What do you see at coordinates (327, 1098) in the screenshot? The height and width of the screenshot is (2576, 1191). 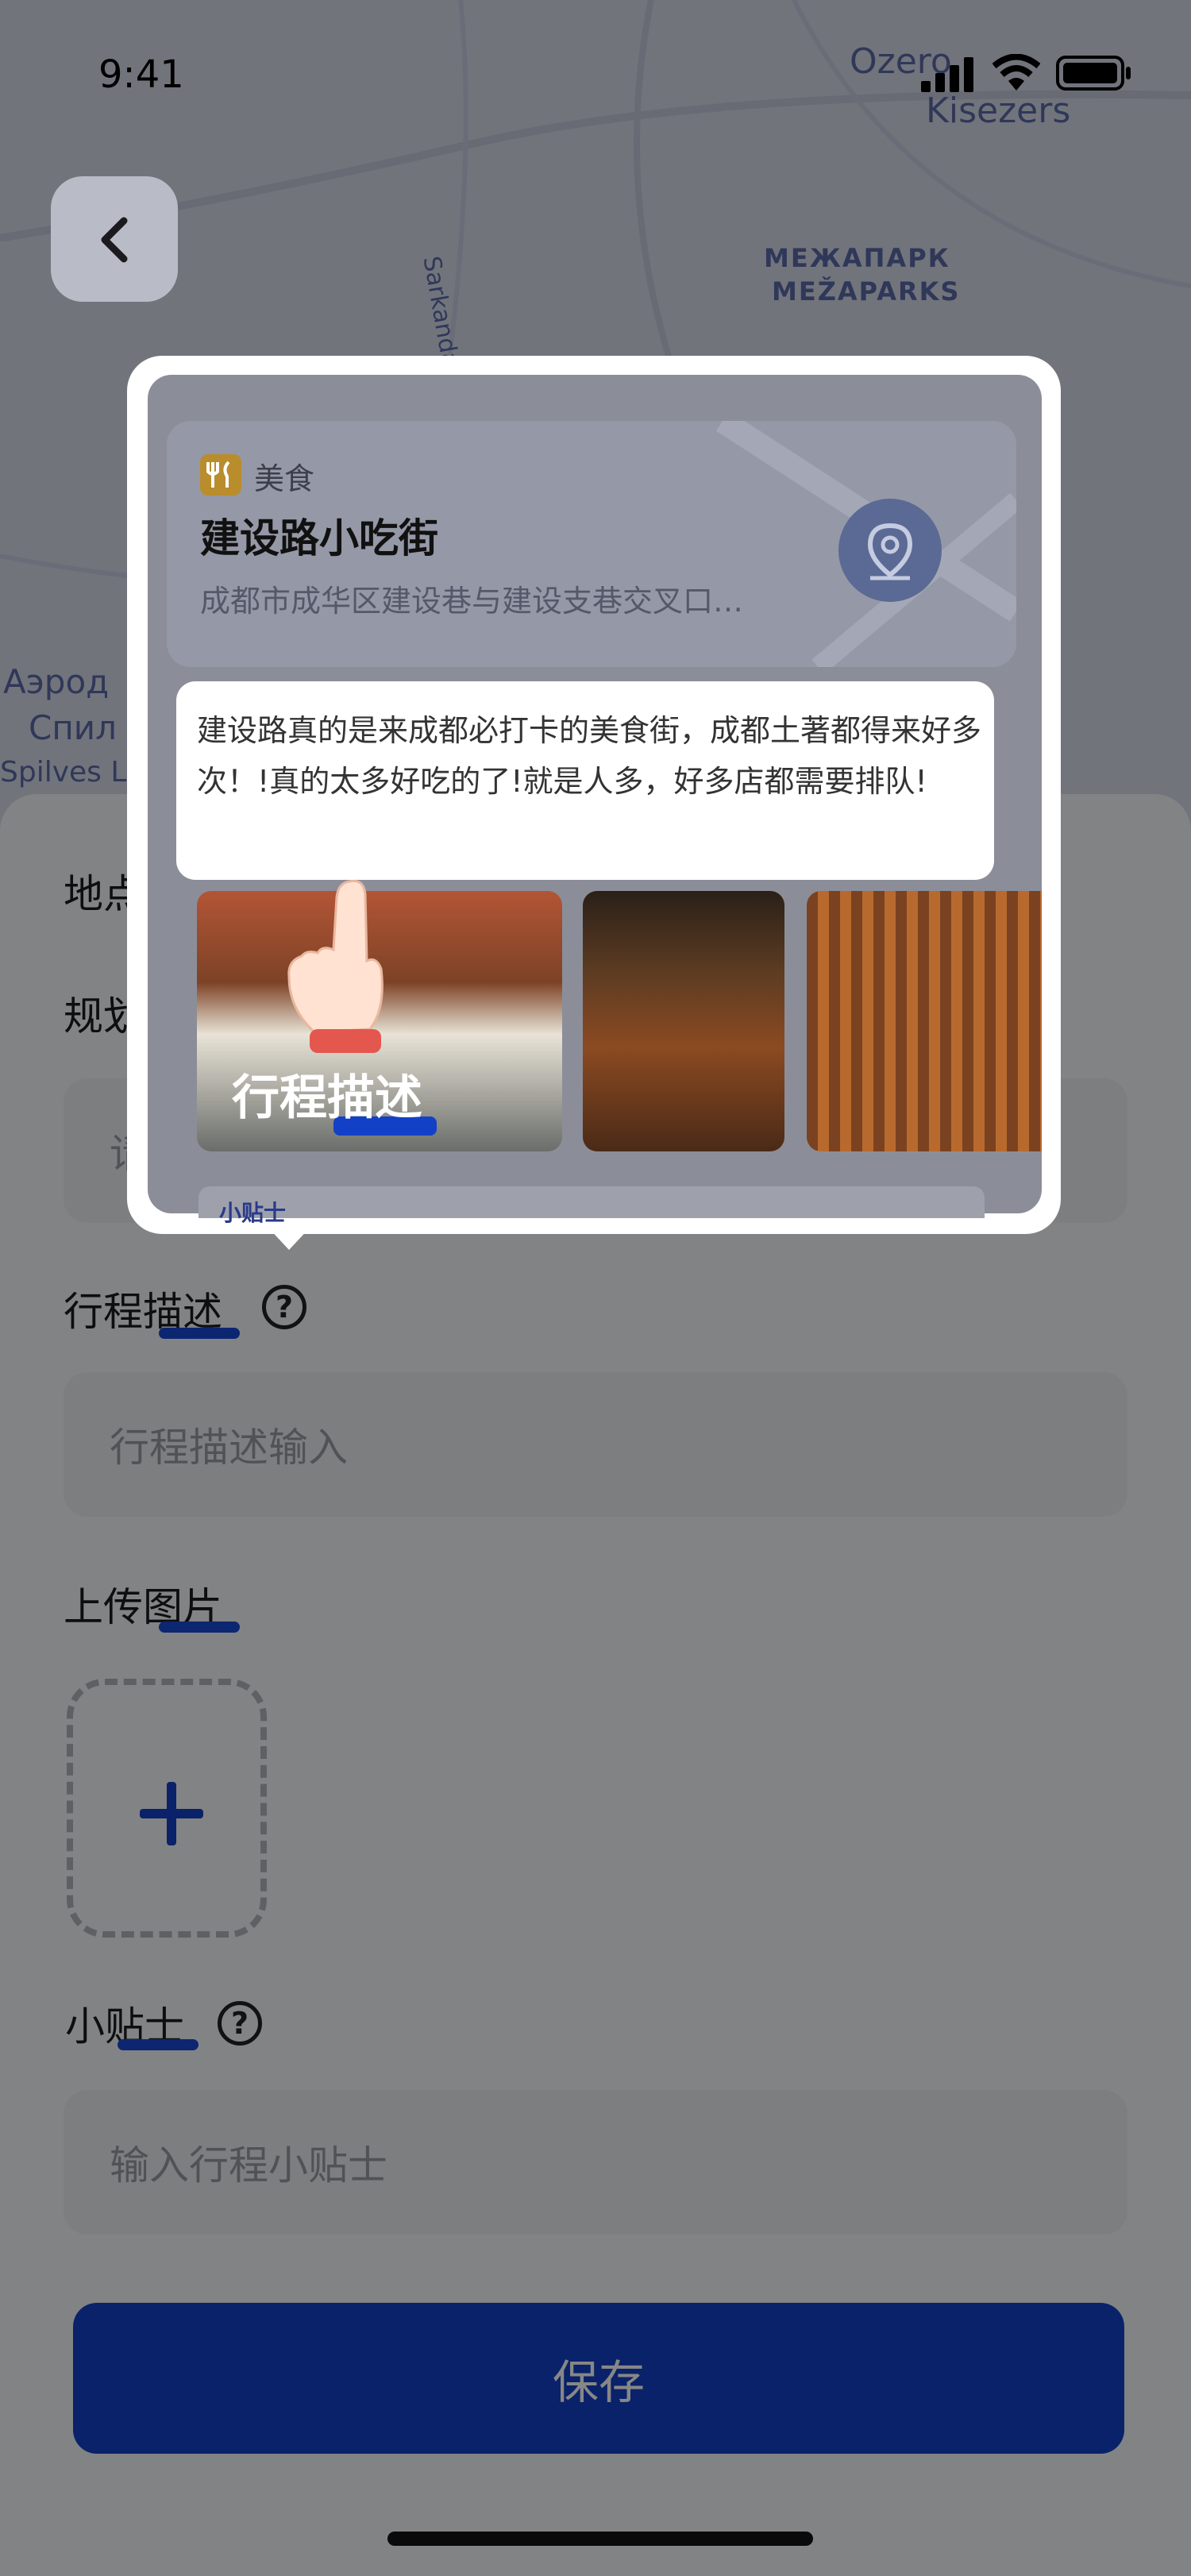 I see `highlight-label: 行程描述` at bounding box center [327, 1098].